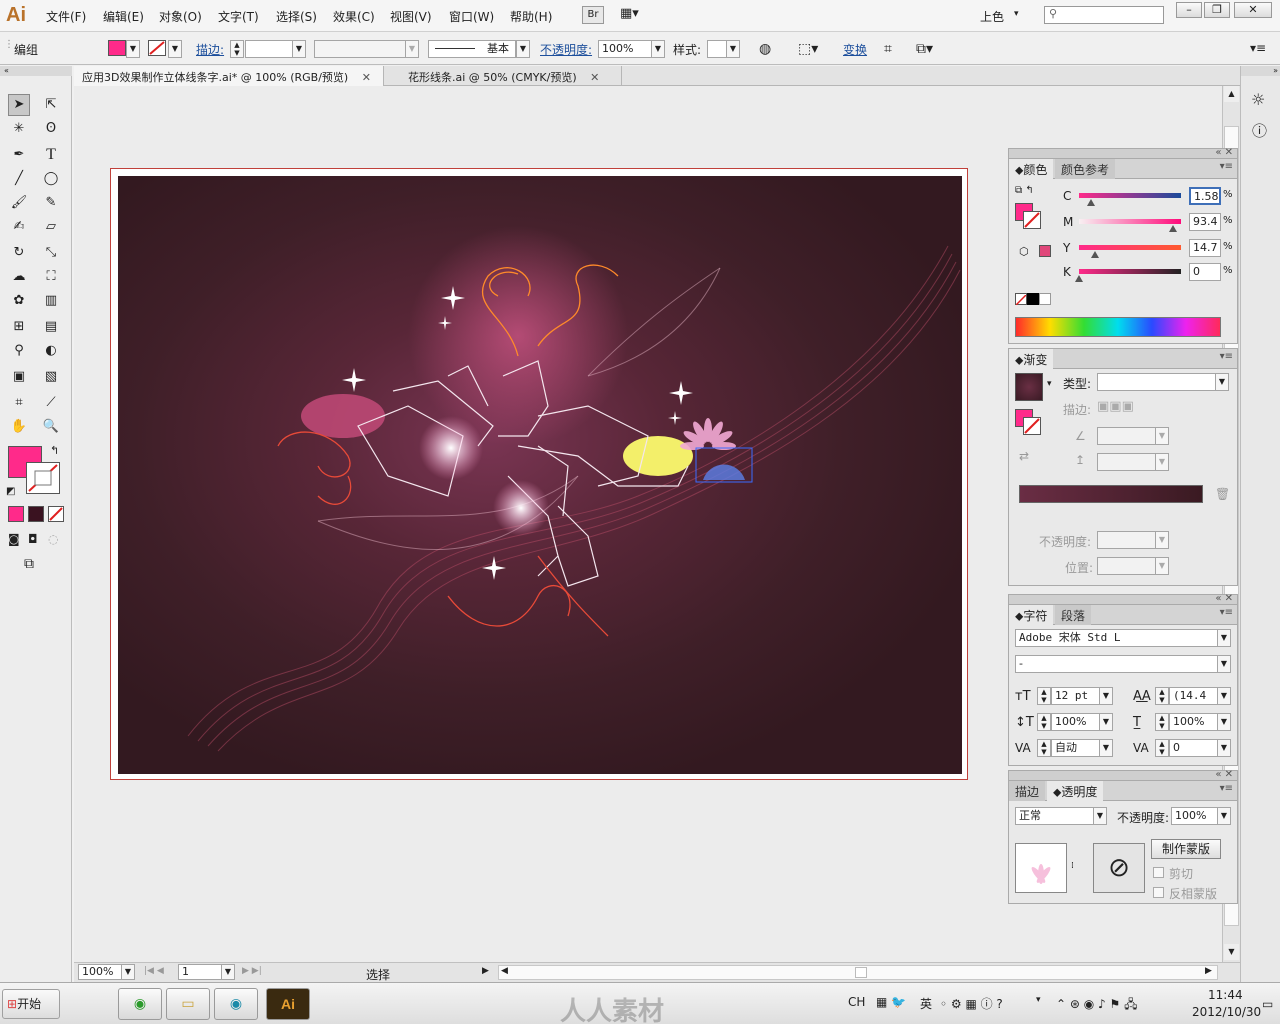 The height and width of the screenshot is (1024, 1280). What do you see at coordinates (765, 49) in the screenshot?
I see `recolor-artwork-icon: ◍` at bounding box center [765, 49].